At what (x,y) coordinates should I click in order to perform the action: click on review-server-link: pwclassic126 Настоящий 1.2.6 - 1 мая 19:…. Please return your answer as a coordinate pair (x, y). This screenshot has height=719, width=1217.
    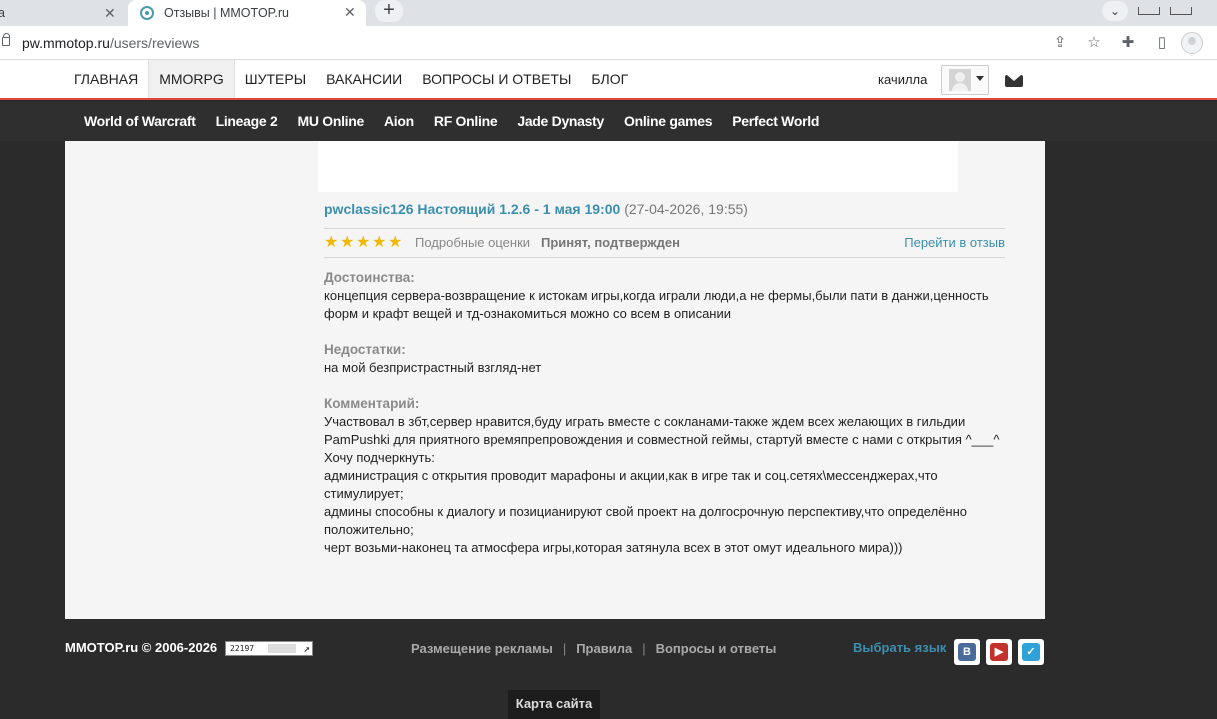
    Looking at the image, I should click on (472, 209).